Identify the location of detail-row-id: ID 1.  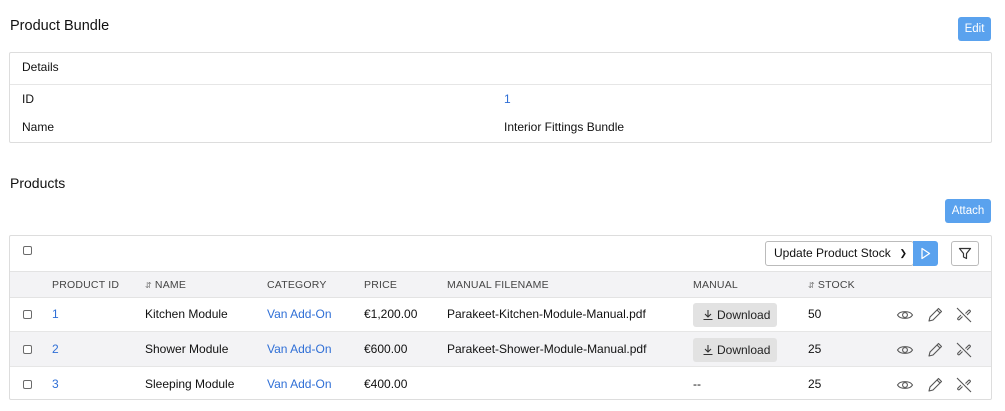
(500, 98).